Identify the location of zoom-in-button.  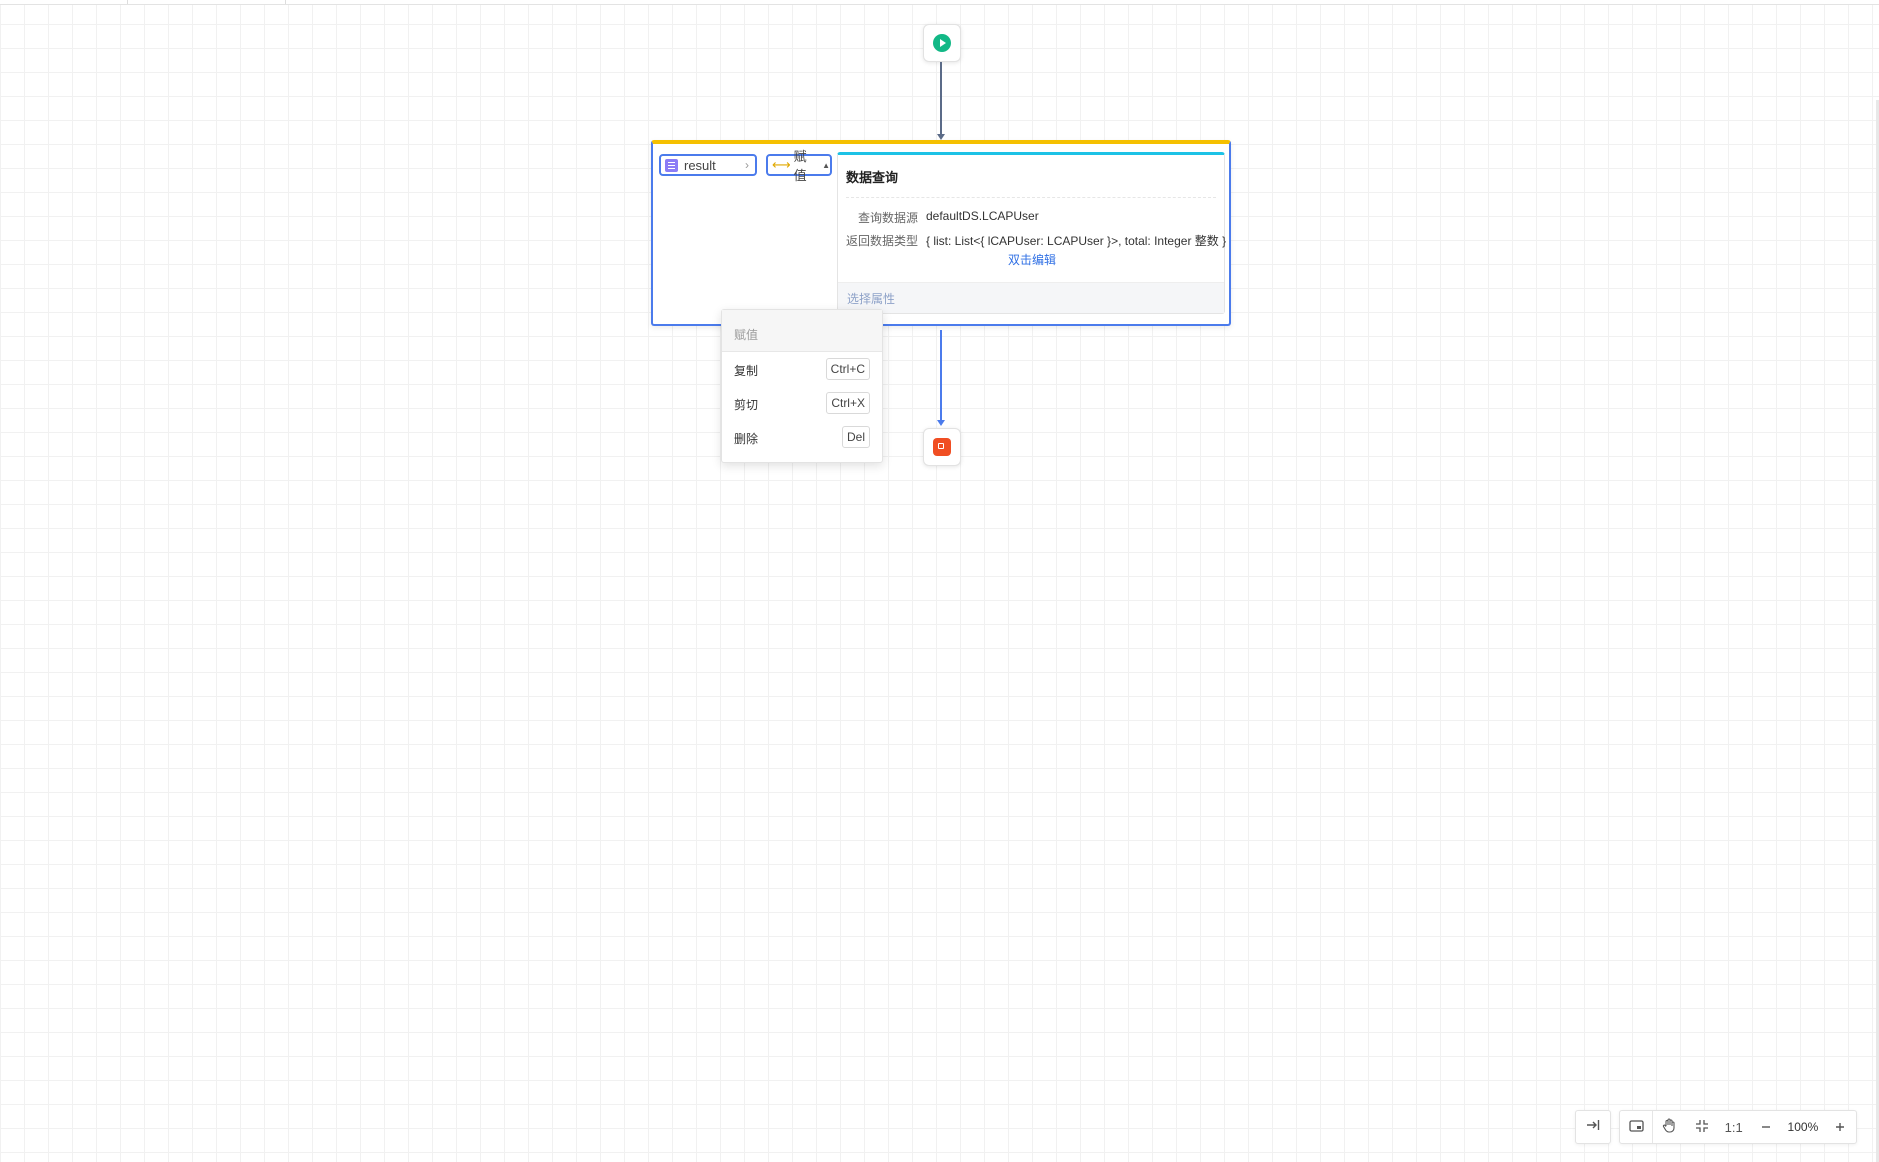
(1840, 1127).